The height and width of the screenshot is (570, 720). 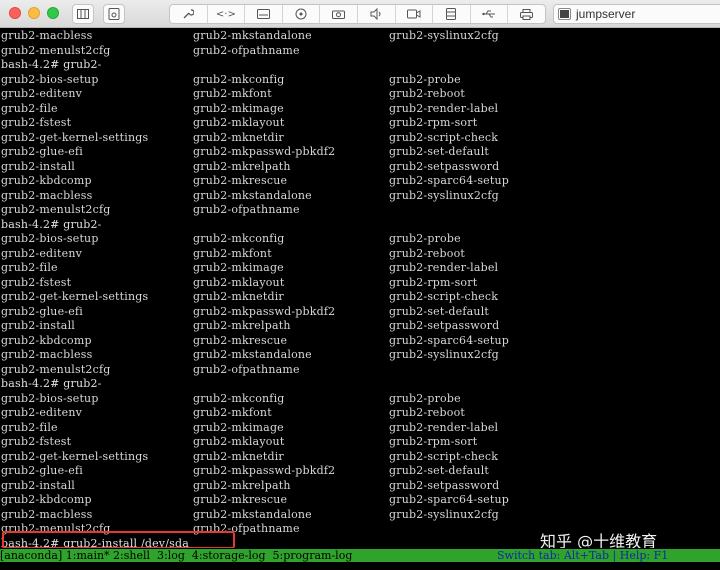 I want to click on camera-segment, so click(x=339, y=14).